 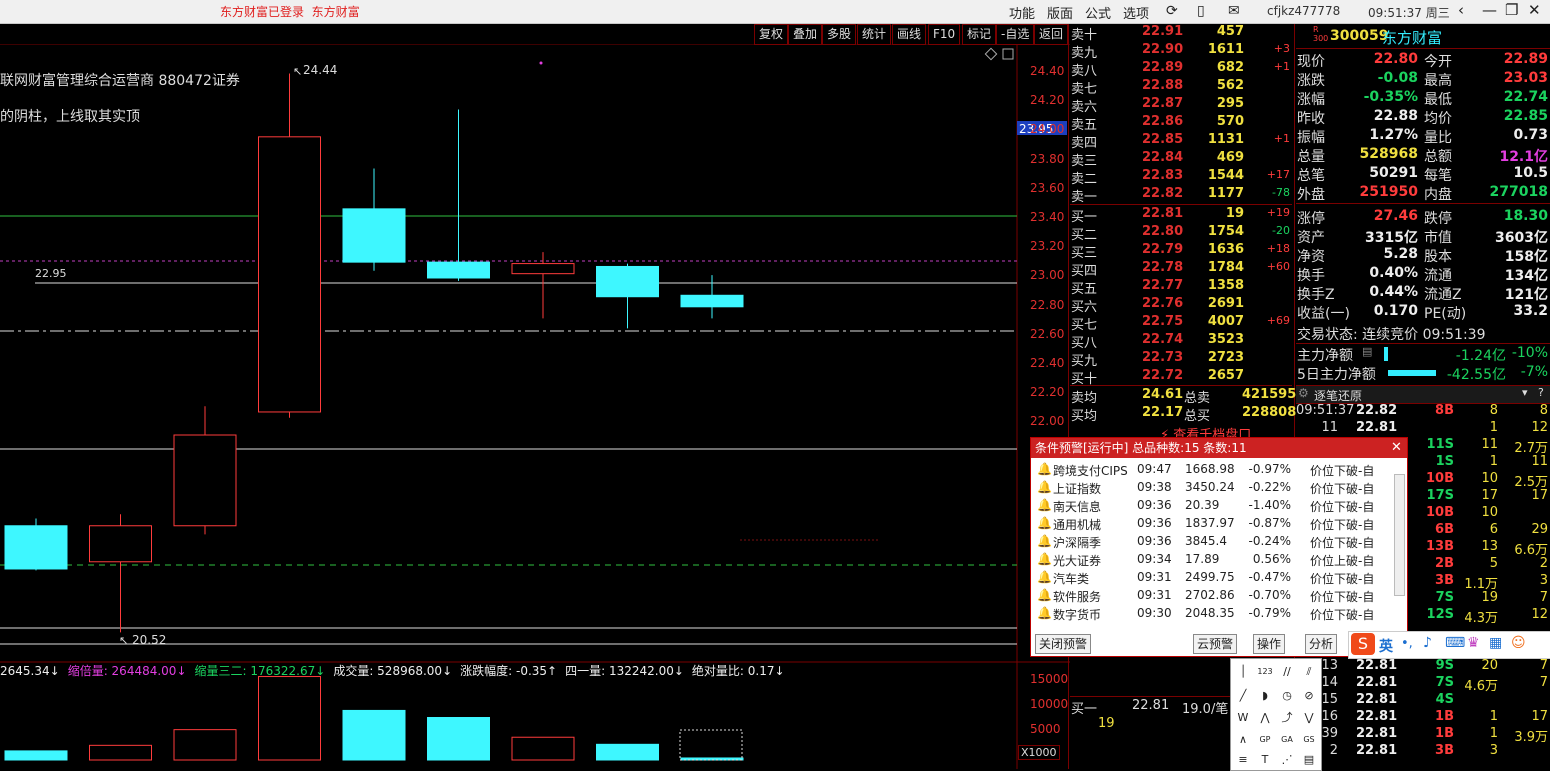 I want to click on text-tool-icon: T, so click(x=1265, y=760).